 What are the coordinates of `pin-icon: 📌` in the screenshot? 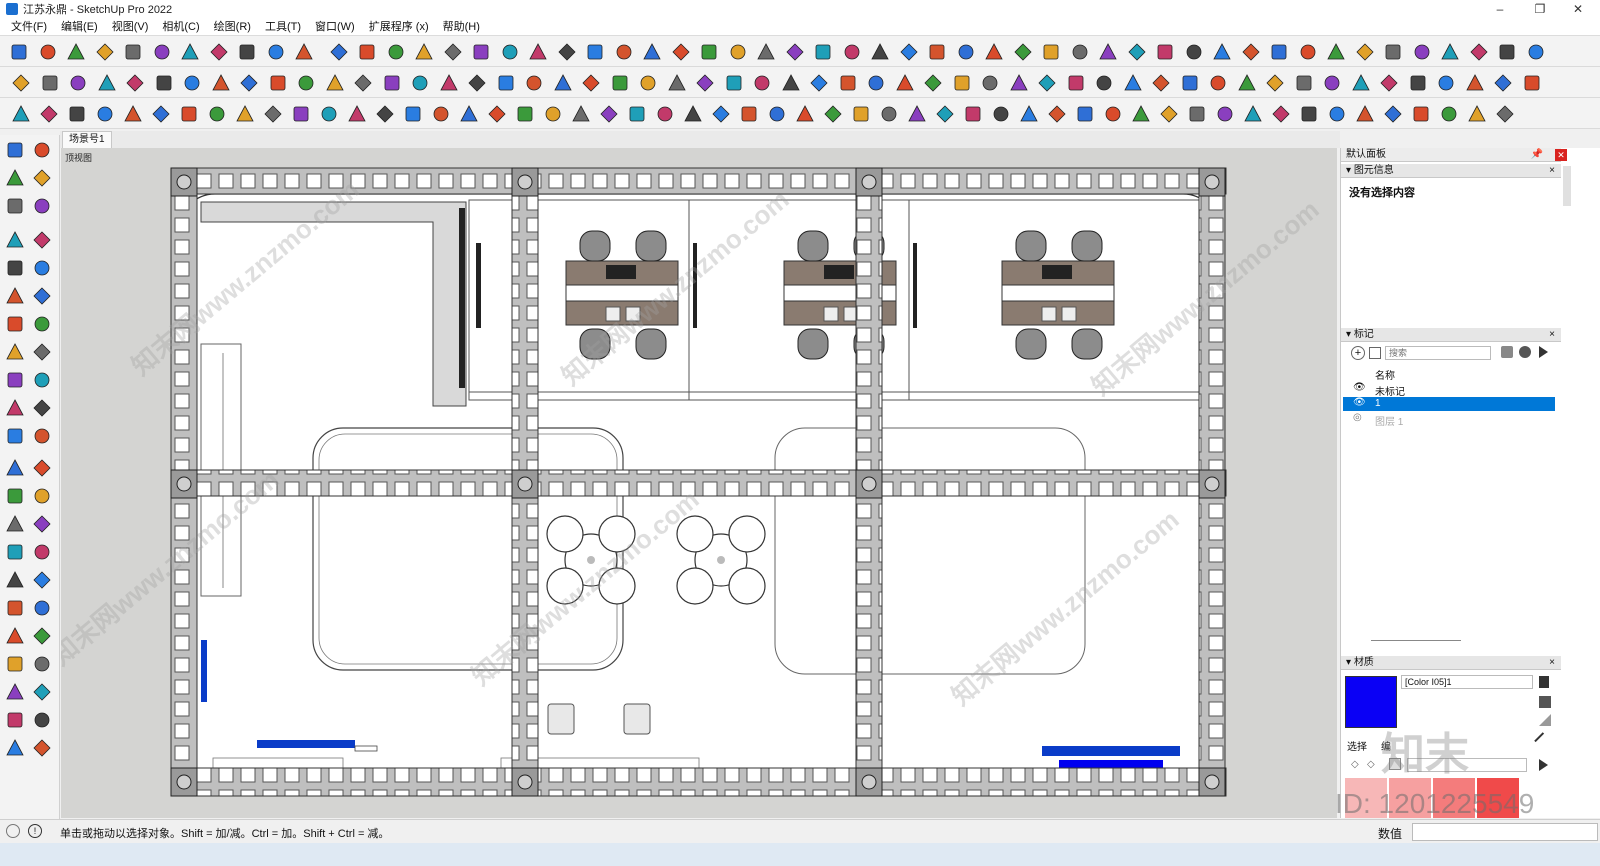 It's located at (1537, 155).